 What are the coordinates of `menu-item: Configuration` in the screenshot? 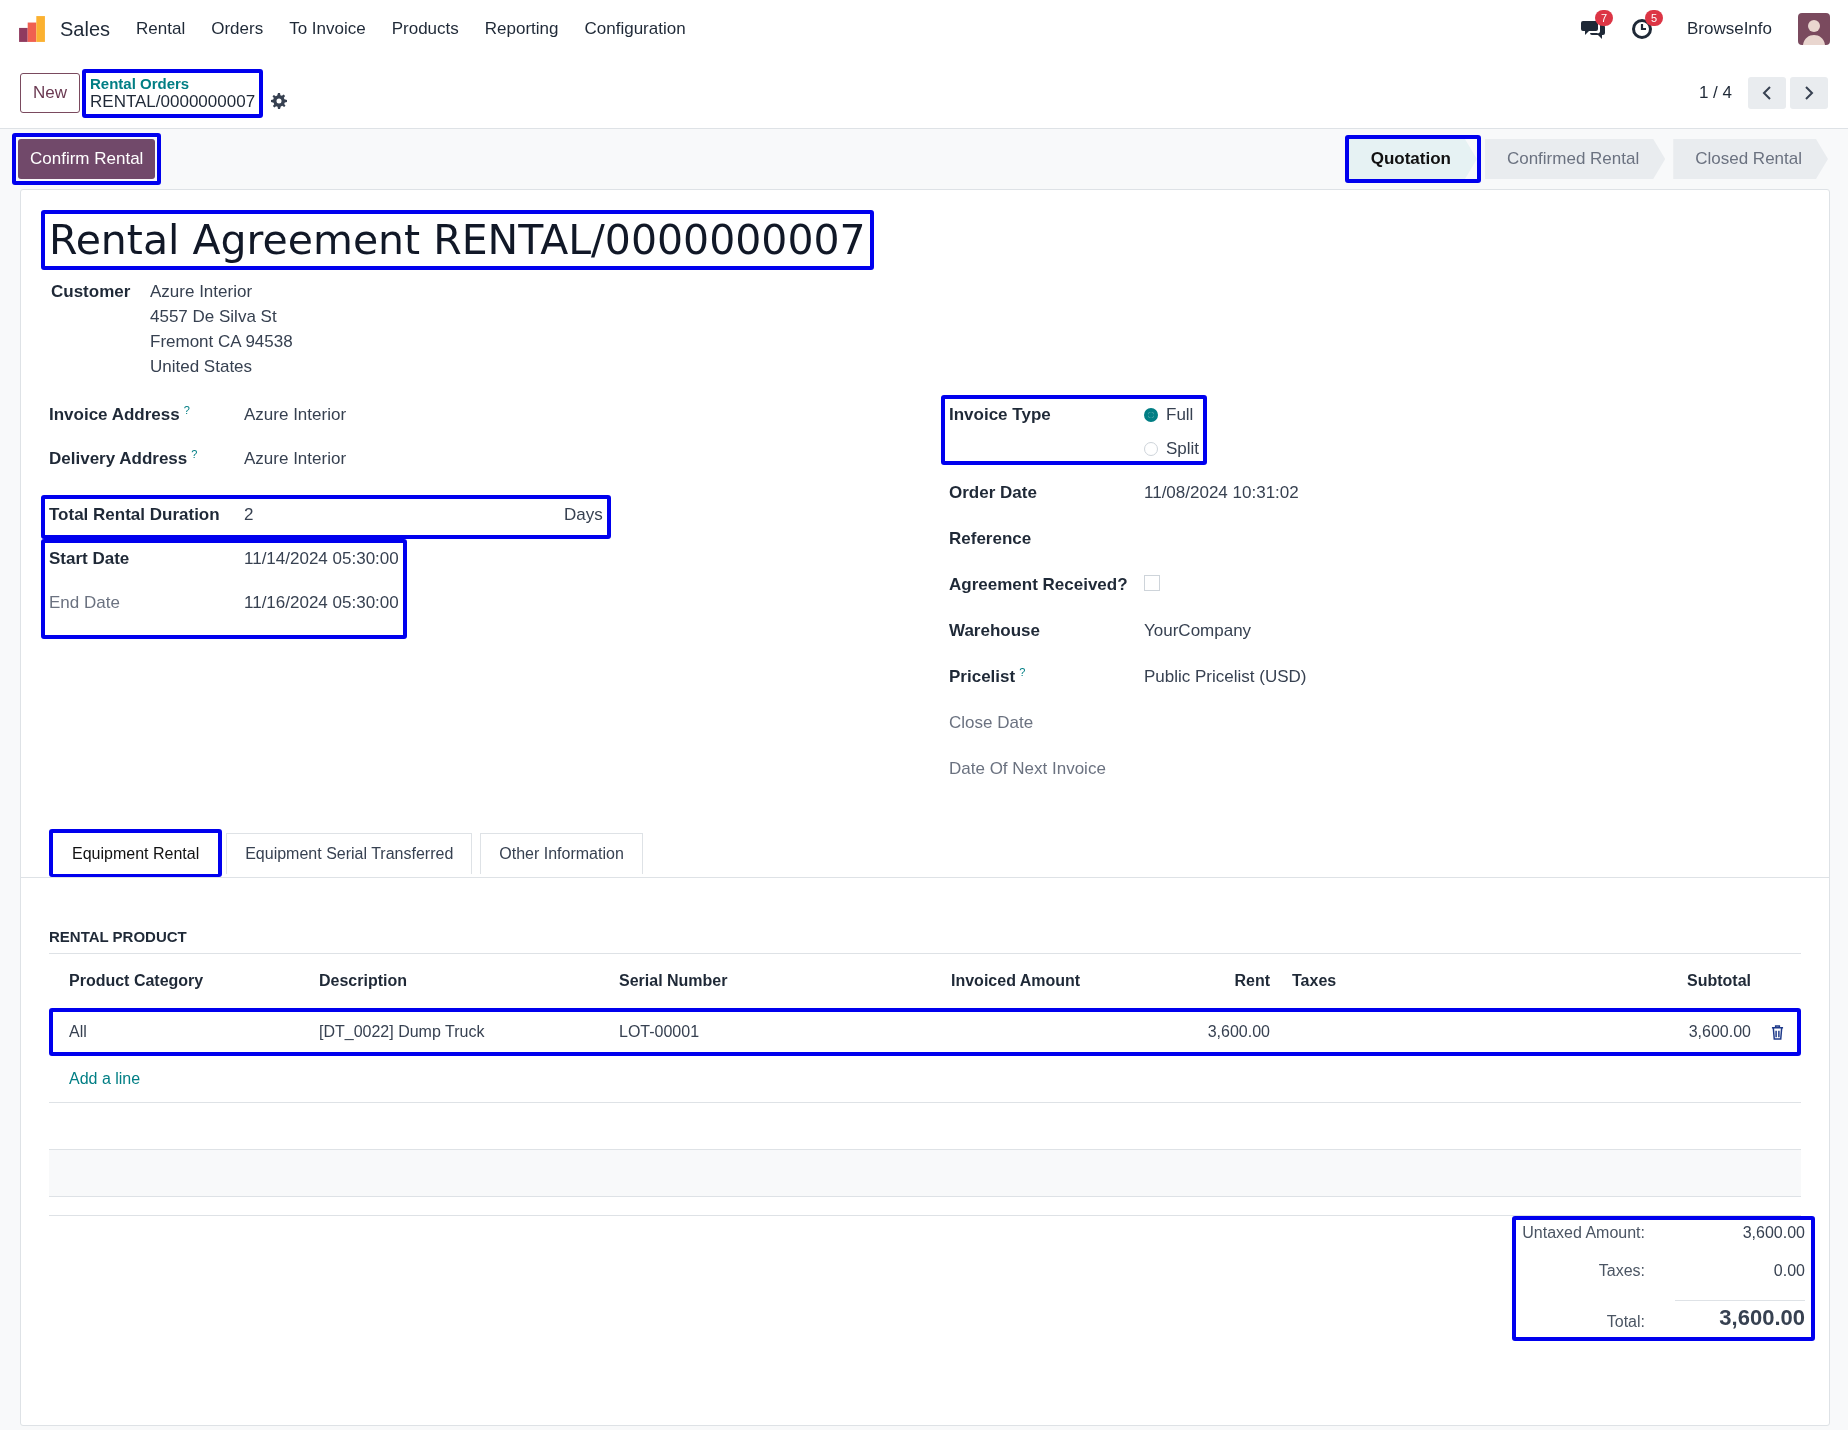 It's located at (635, 29).